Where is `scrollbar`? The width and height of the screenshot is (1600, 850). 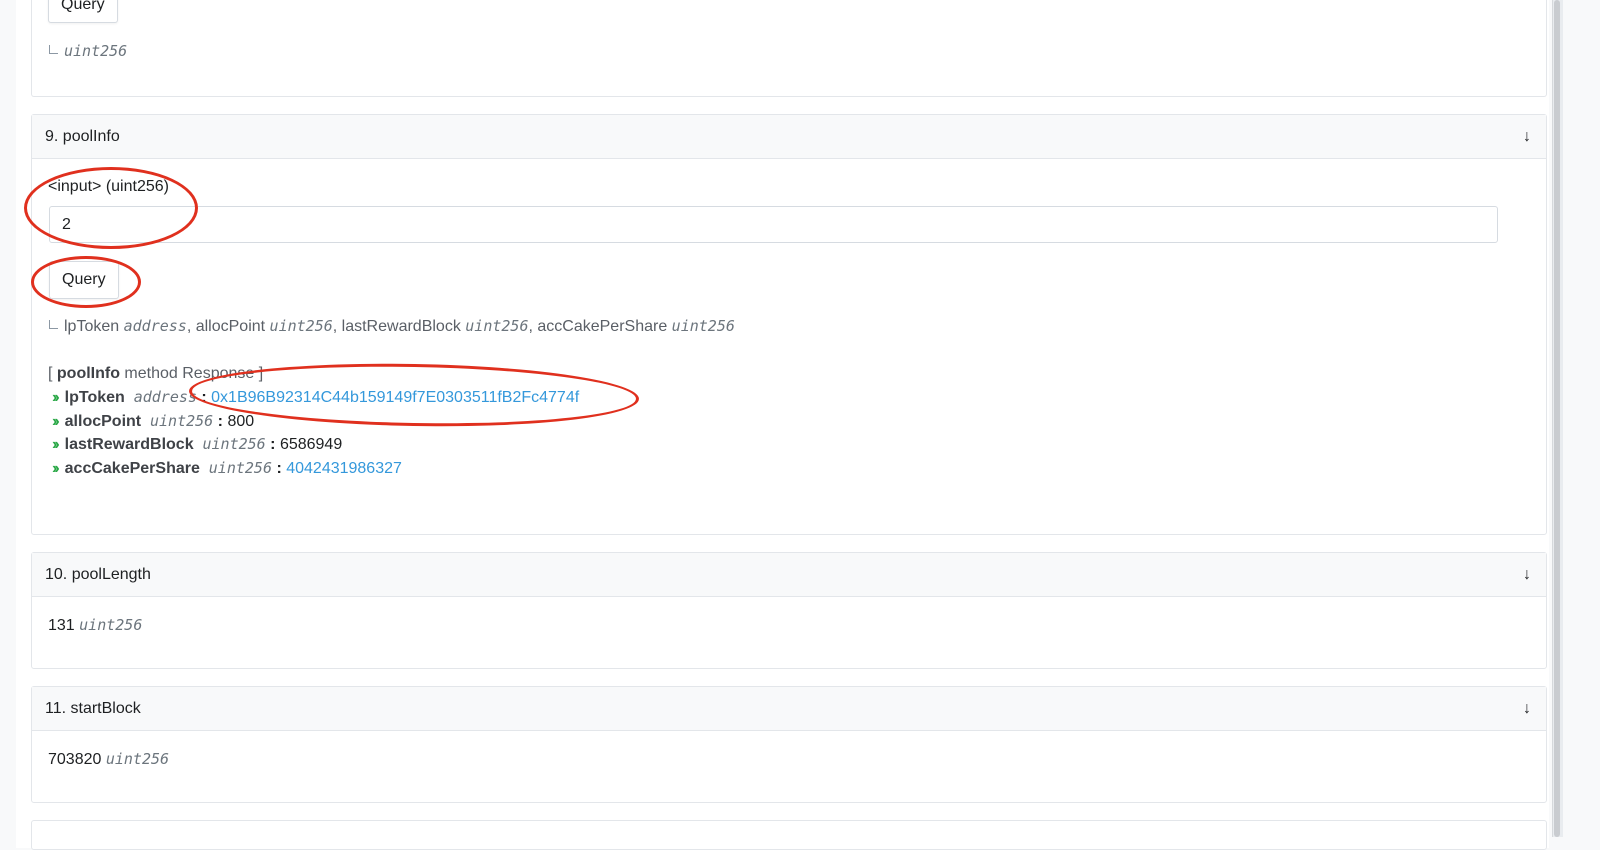 scrollbar is located at coordinates (1557, 418).